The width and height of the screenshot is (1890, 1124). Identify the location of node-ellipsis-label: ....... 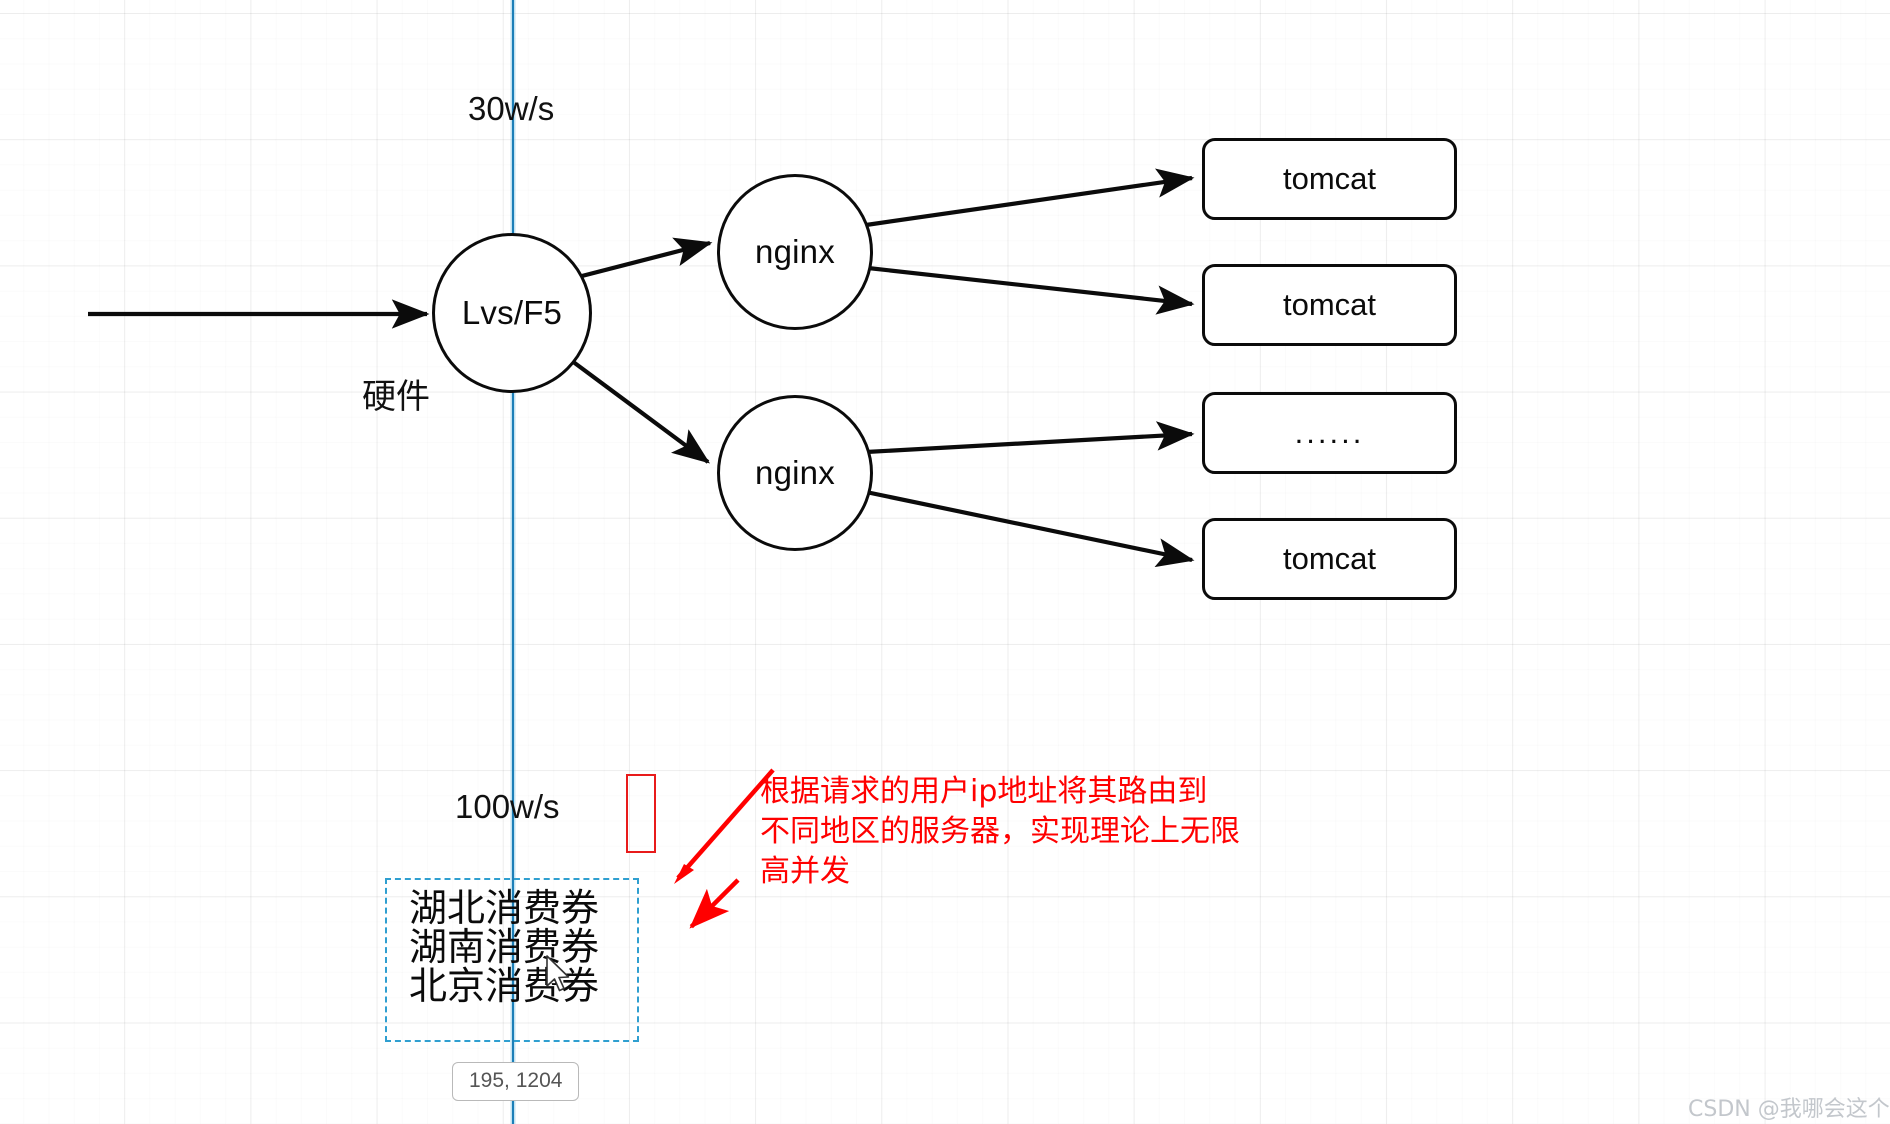
(1329, 432).